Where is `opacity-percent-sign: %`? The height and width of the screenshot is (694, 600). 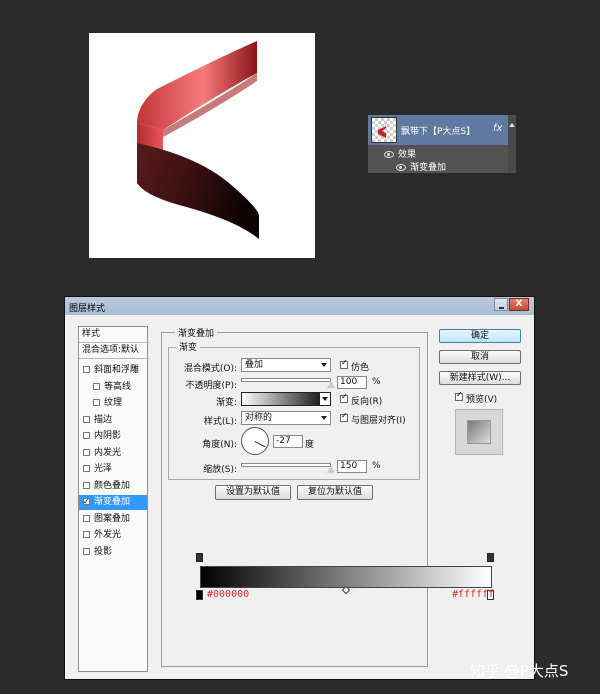
opacity-percent-sign: % is located at coordinates (376, 382).